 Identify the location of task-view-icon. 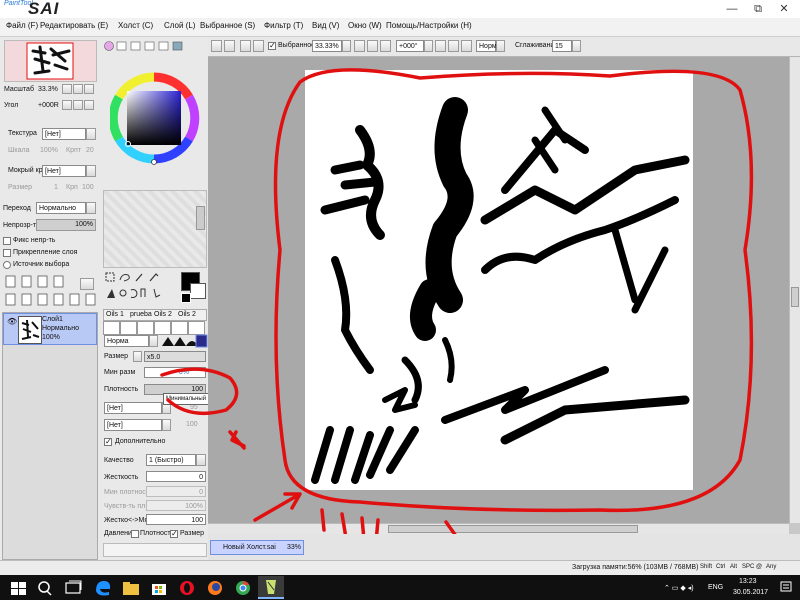
(73, 588).